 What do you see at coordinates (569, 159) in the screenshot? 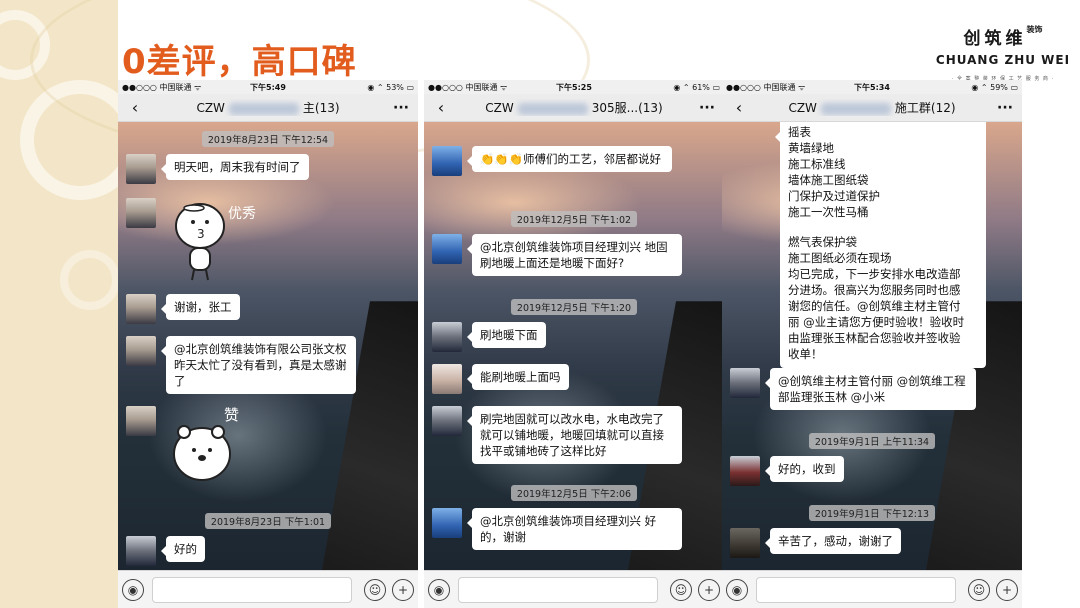
I see `message-bubble: 👏👏👏师傅们的工艺，邻居都说好` at bounding box center [569, 159].